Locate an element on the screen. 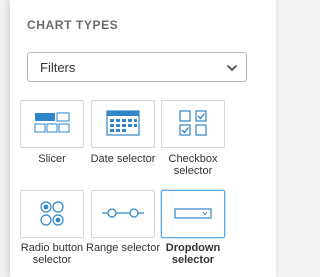 This screenshot has height=277, width=320. chart-type-range-selector is located at coordinates (123, 214).